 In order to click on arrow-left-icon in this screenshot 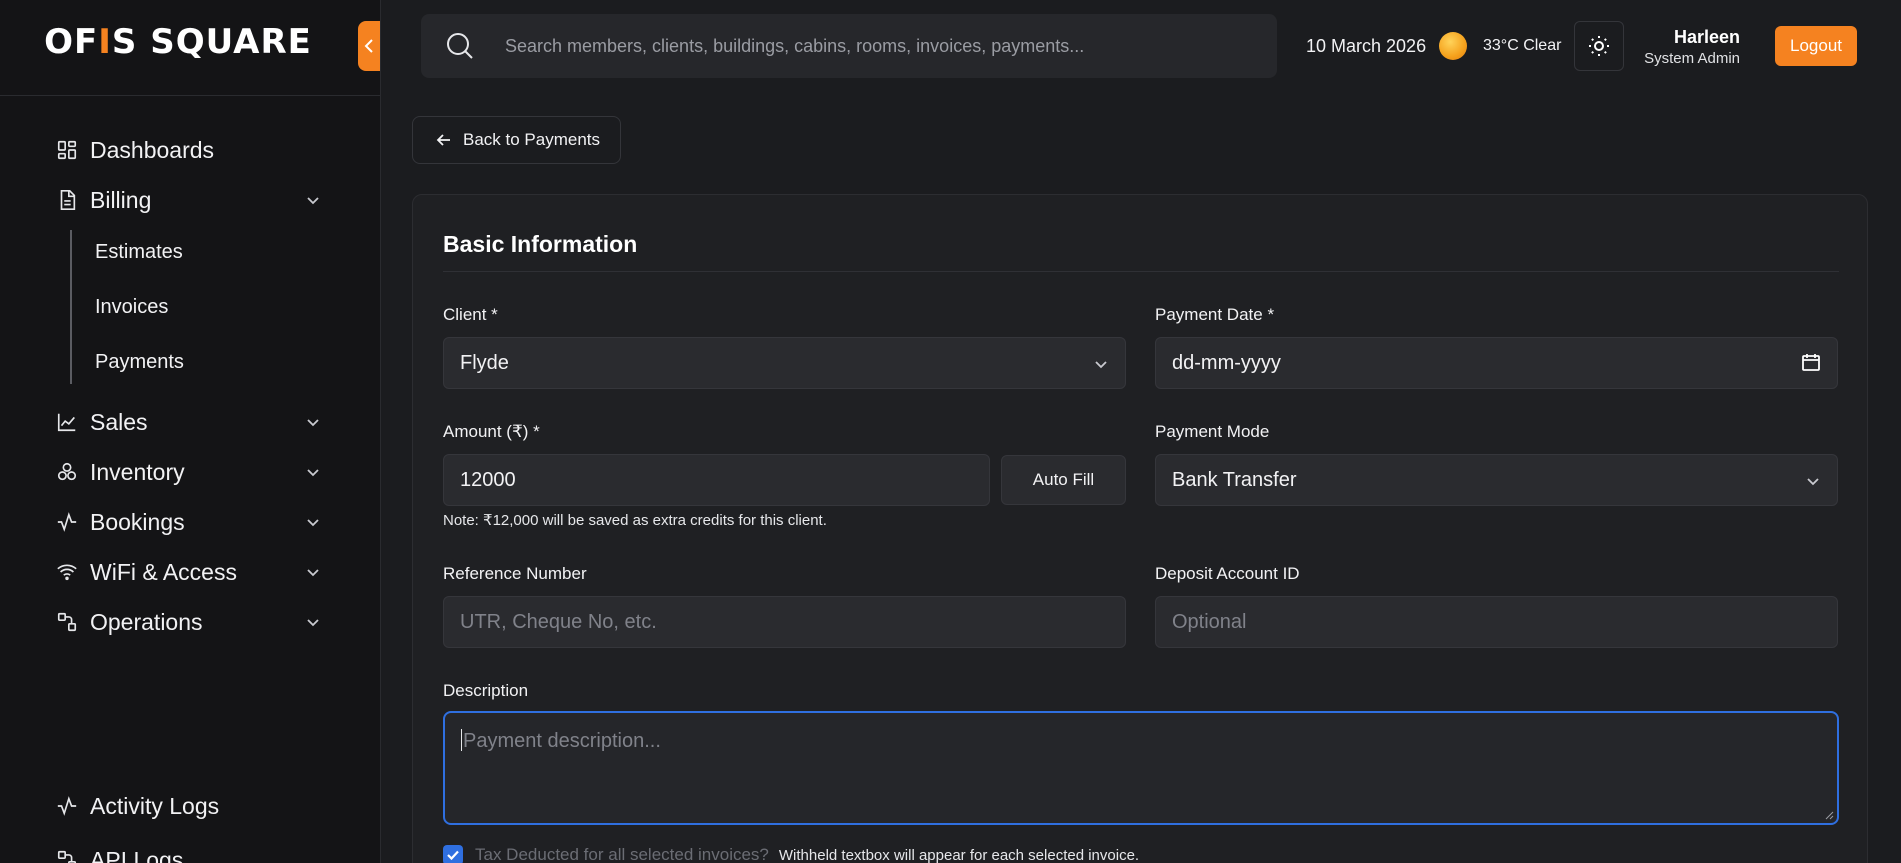, I will do `click(443, 140)`.